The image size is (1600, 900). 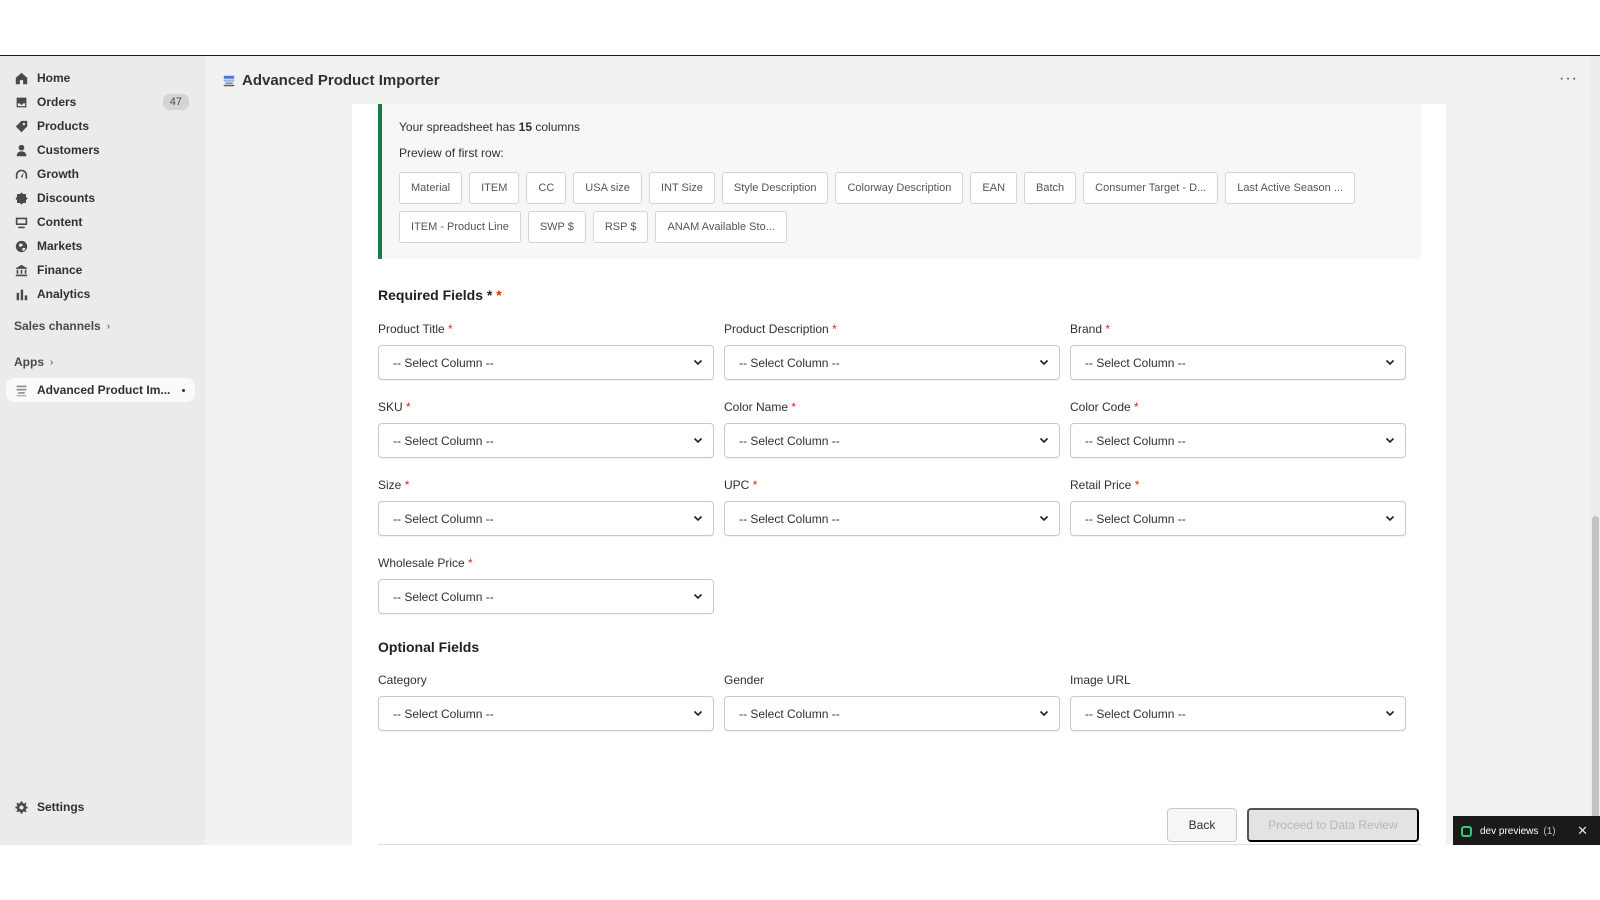 What do you see at coordinates (1050, 188) in the screenshot?
I see `preview-chip: Batch` at bounding box center [1050, 188].